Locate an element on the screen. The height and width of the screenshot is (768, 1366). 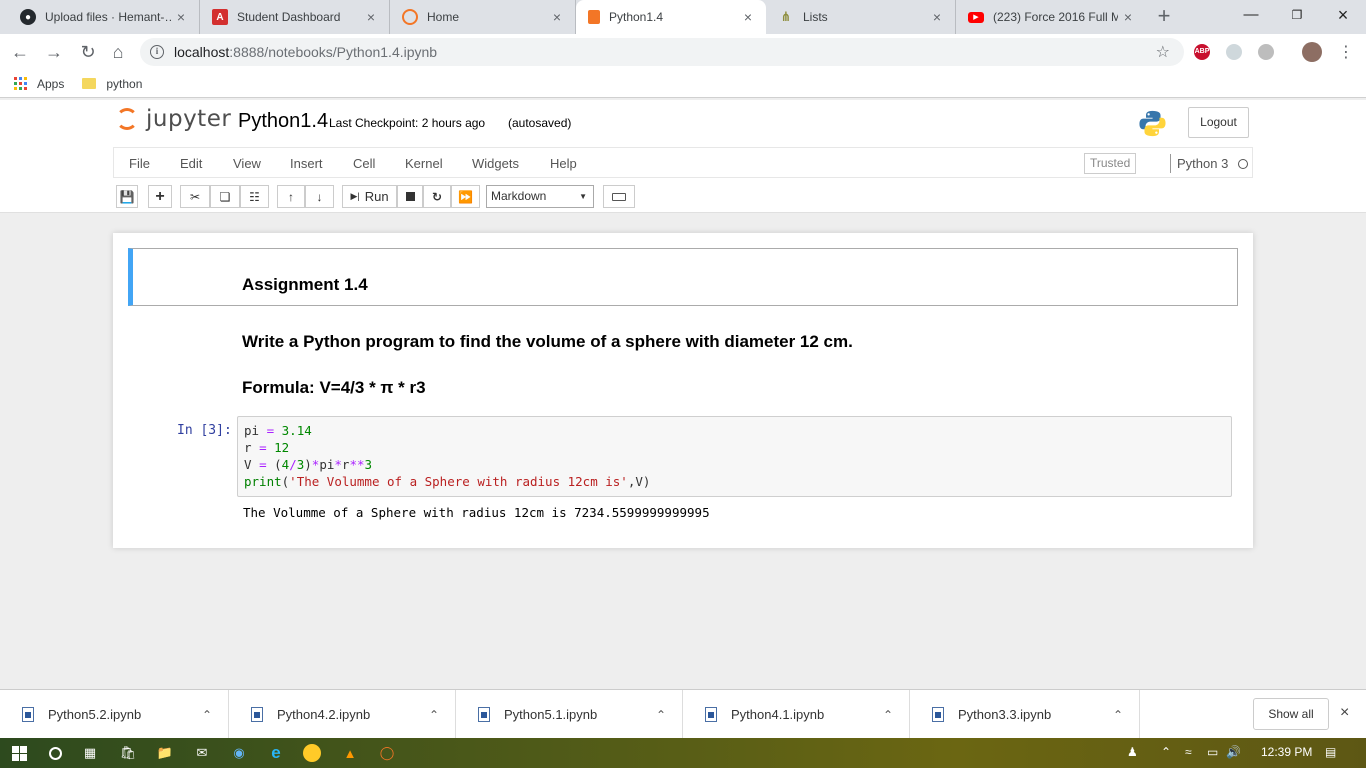
reload-button: ↻ is located at coordinates (88, 52).